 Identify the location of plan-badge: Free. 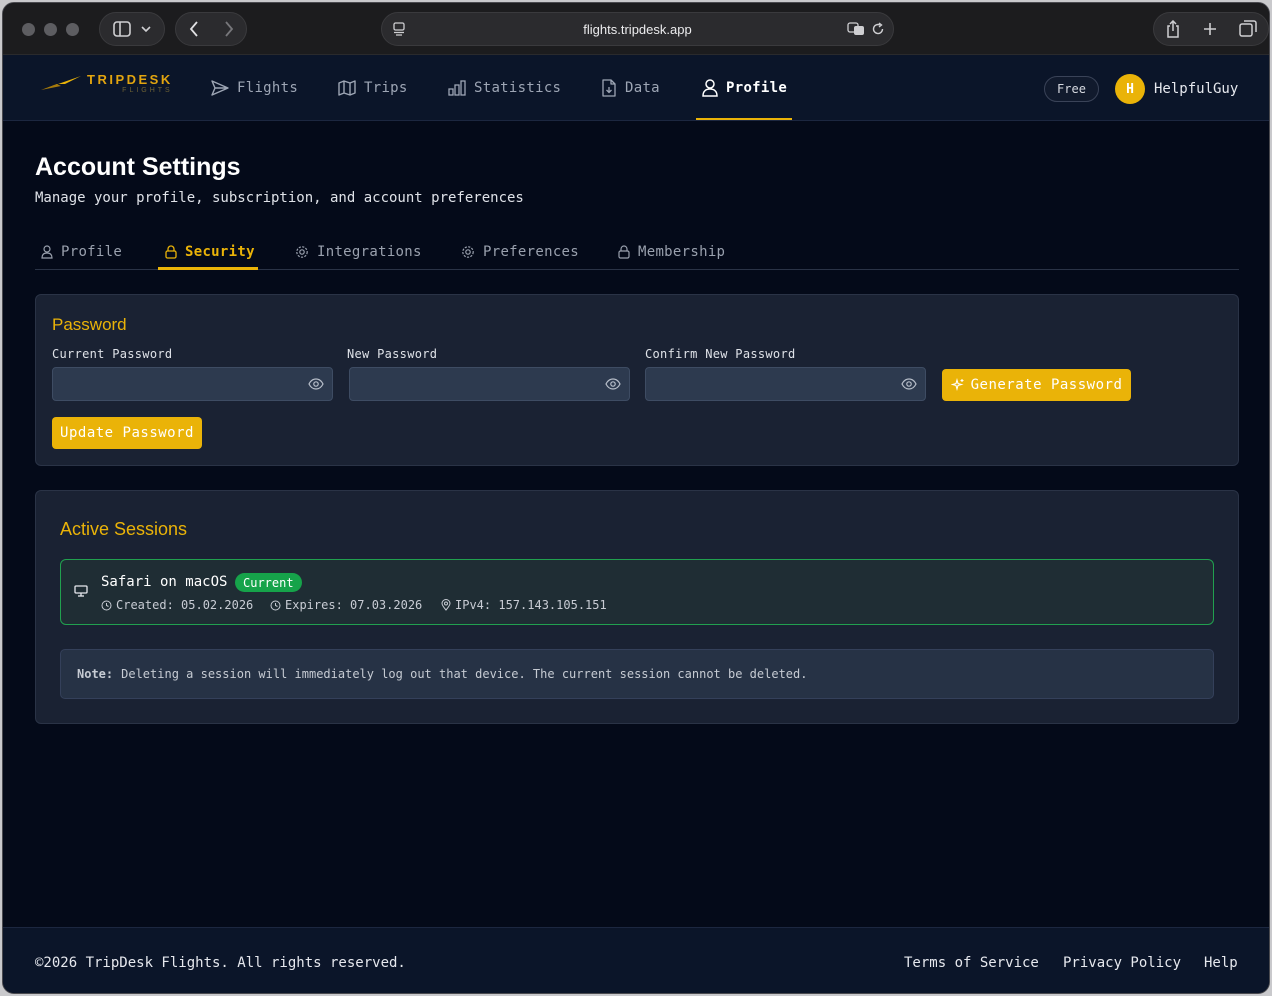
(1071, 89).